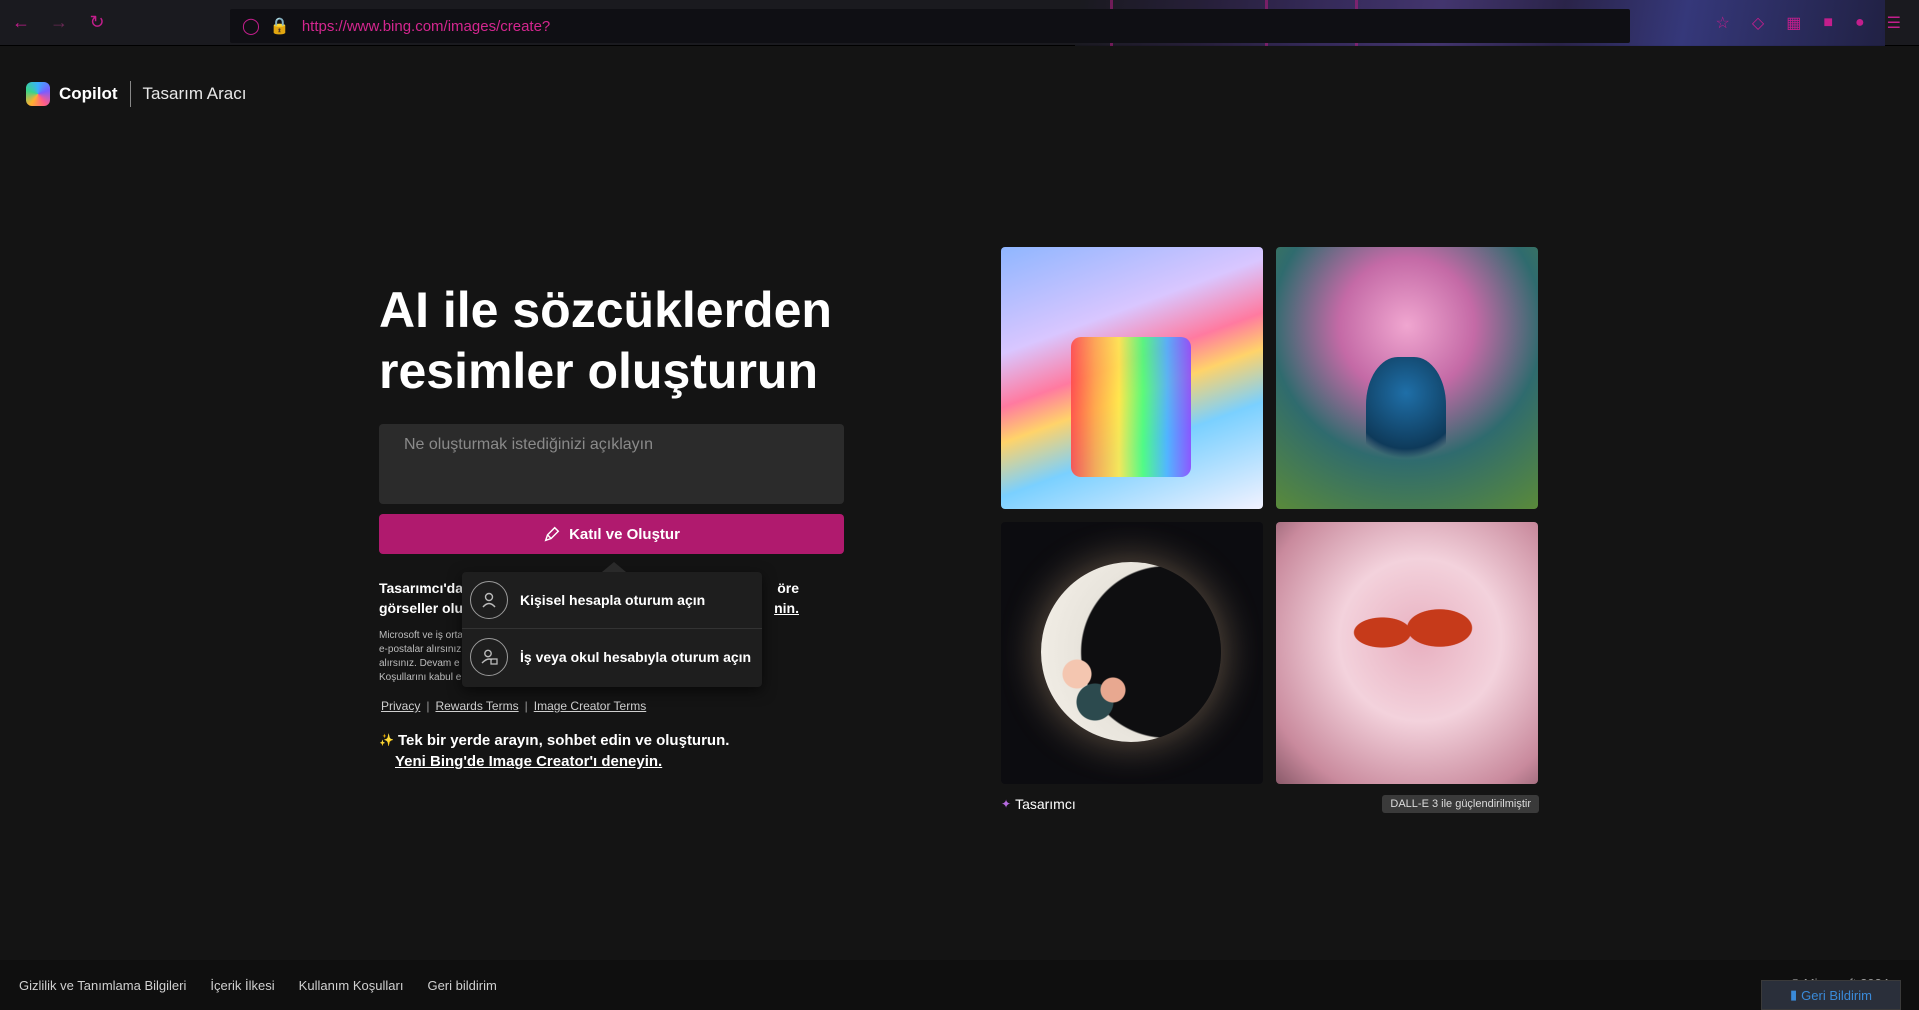  What do you see at coordinates (1460, 804) in the screenshot?
I see `dalle-badge: DALL-E 3 ile güçlendirilmiştir` at bounding box center [1460, 804].